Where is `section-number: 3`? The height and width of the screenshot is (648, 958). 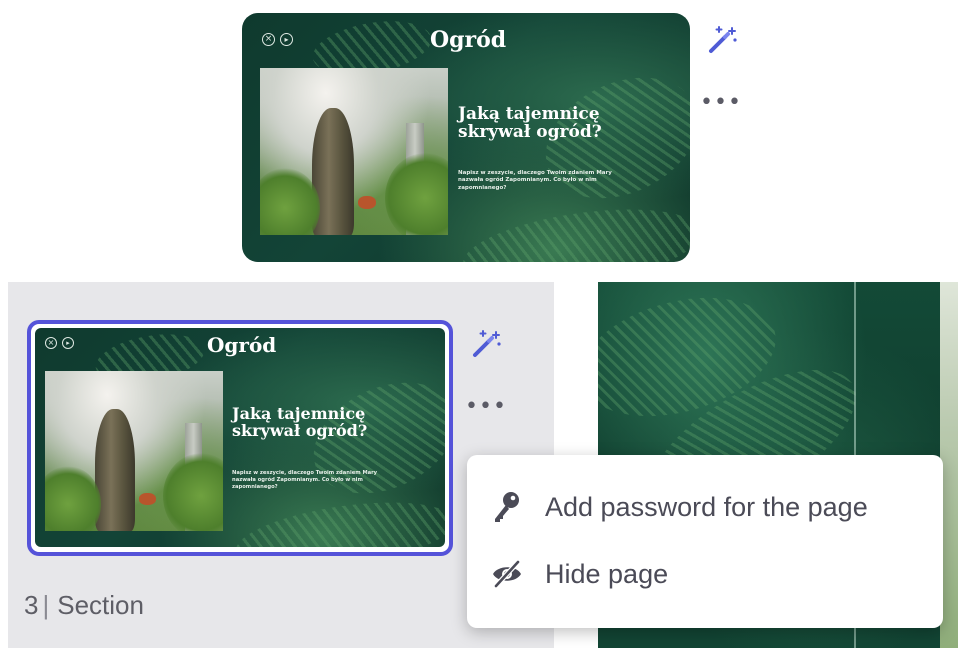 section-number: 3 is located at coordinates (31, 605).